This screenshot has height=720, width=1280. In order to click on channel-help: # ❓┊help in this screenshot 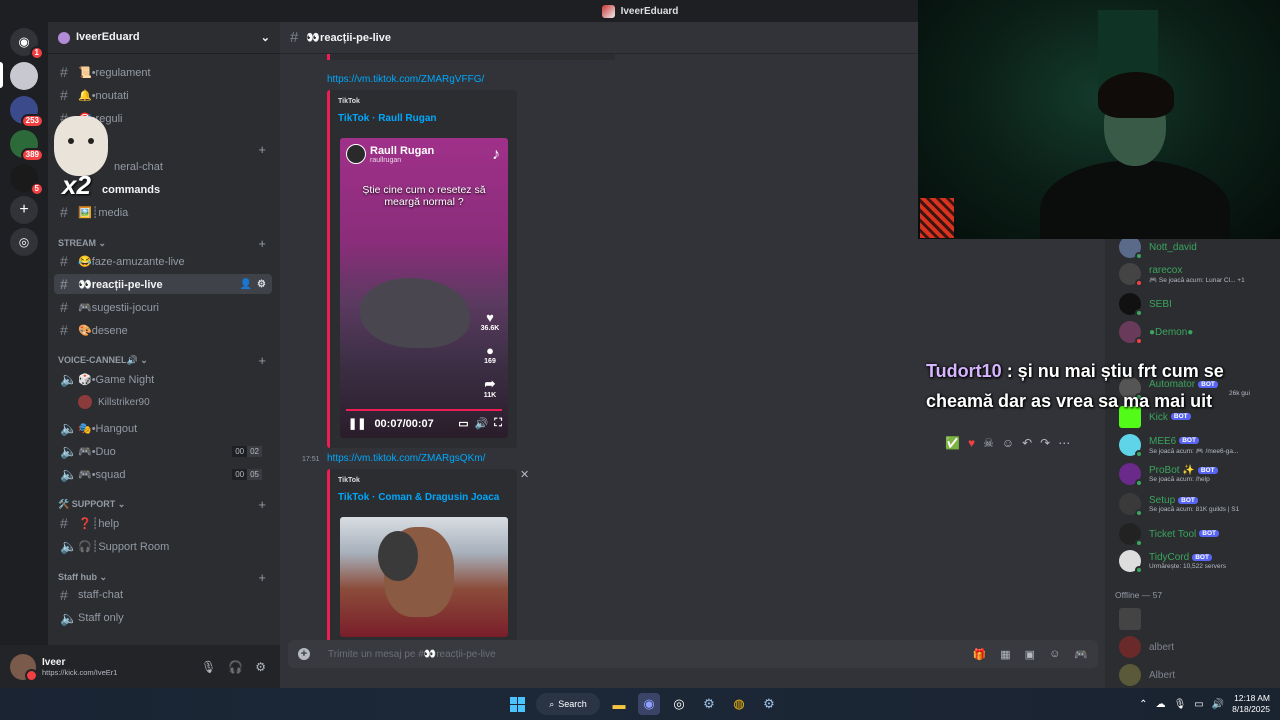, I will do `click(163, 523)`.